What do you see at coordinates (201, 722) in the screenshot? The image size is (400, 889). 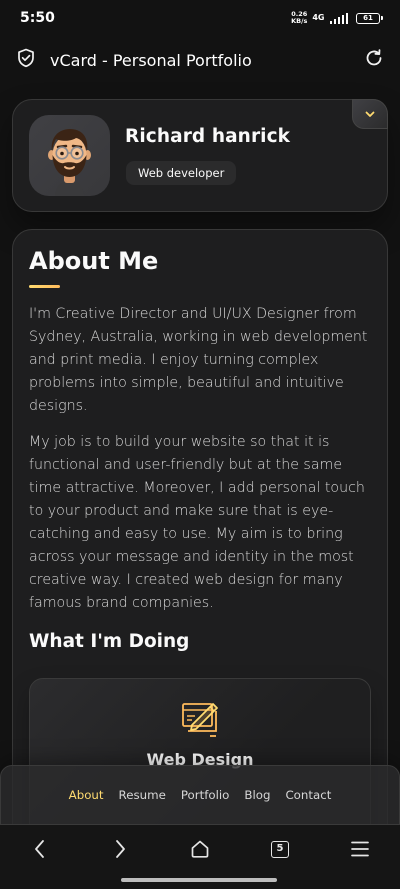 I see `design-icon` at bounding box center [201, 722].